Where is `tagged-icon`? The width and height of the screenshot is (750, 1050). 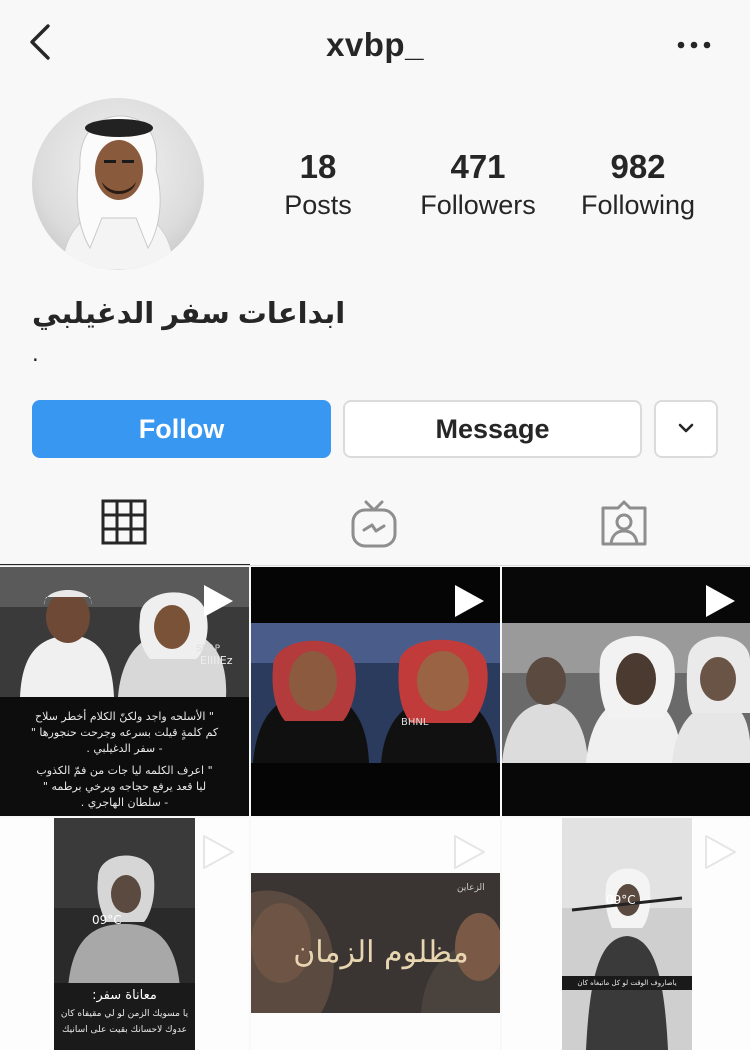 tagged-icon is located at coordinates (624, 523).